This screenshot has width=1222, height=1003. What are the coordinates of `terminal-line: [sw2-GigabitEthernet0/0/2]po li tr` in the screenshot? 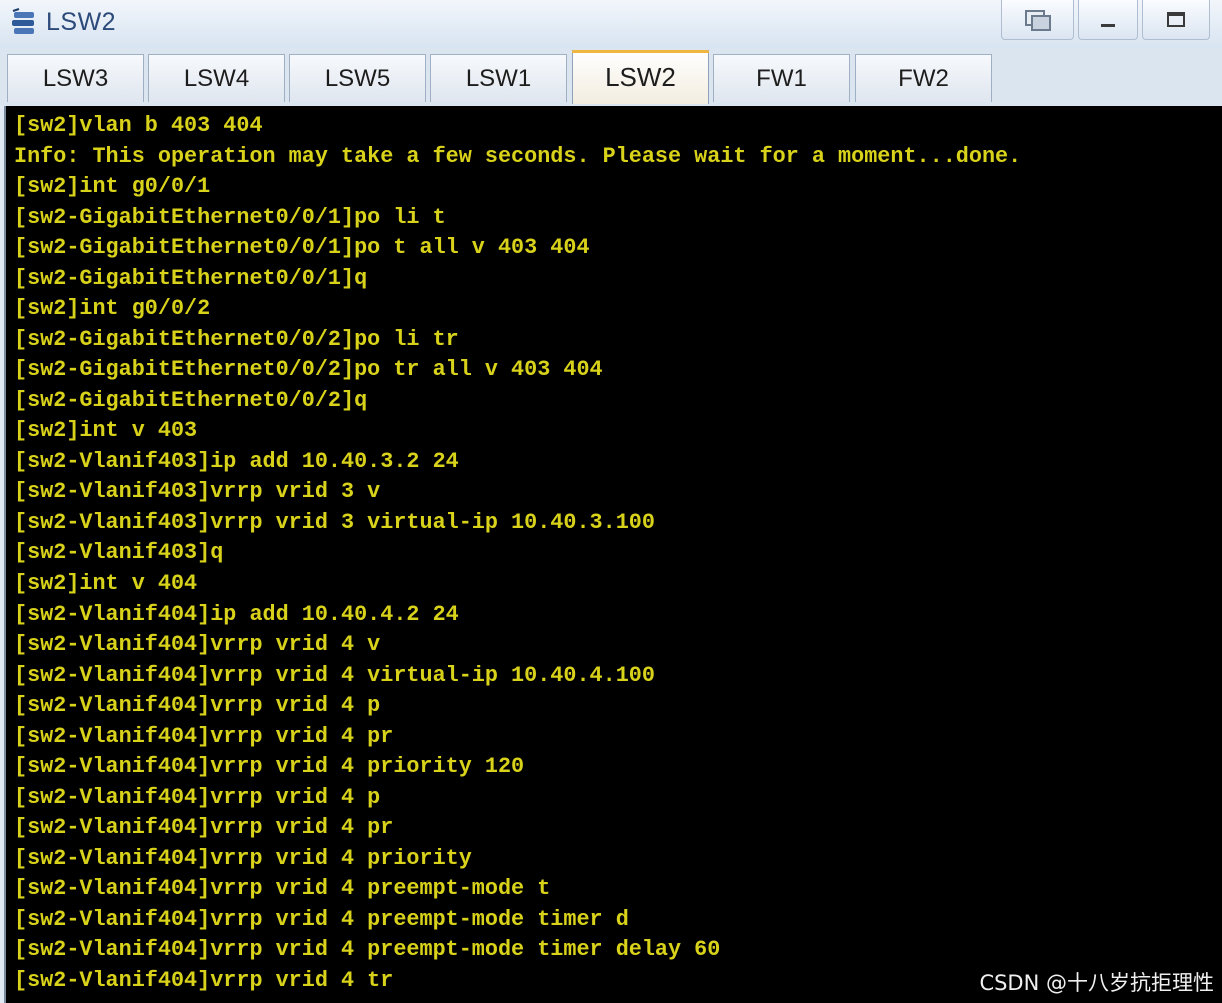 It's located at (236, 339).